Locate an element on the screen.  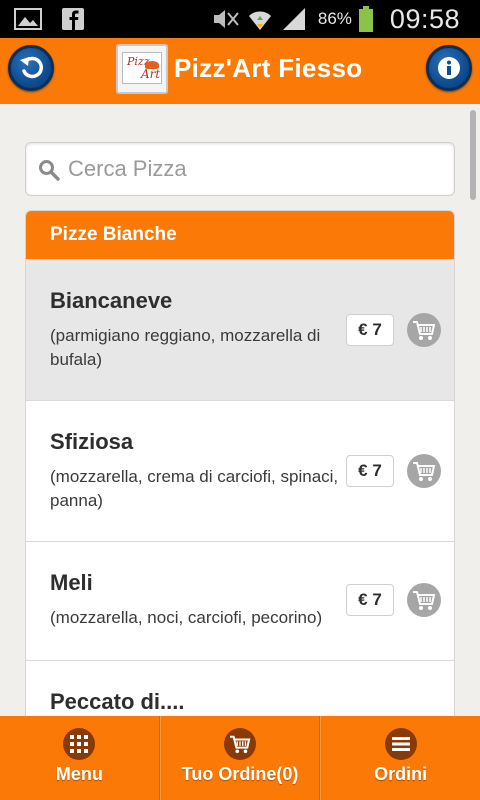
pizza-name: Biancaneve is located at coordinates (111, 300).